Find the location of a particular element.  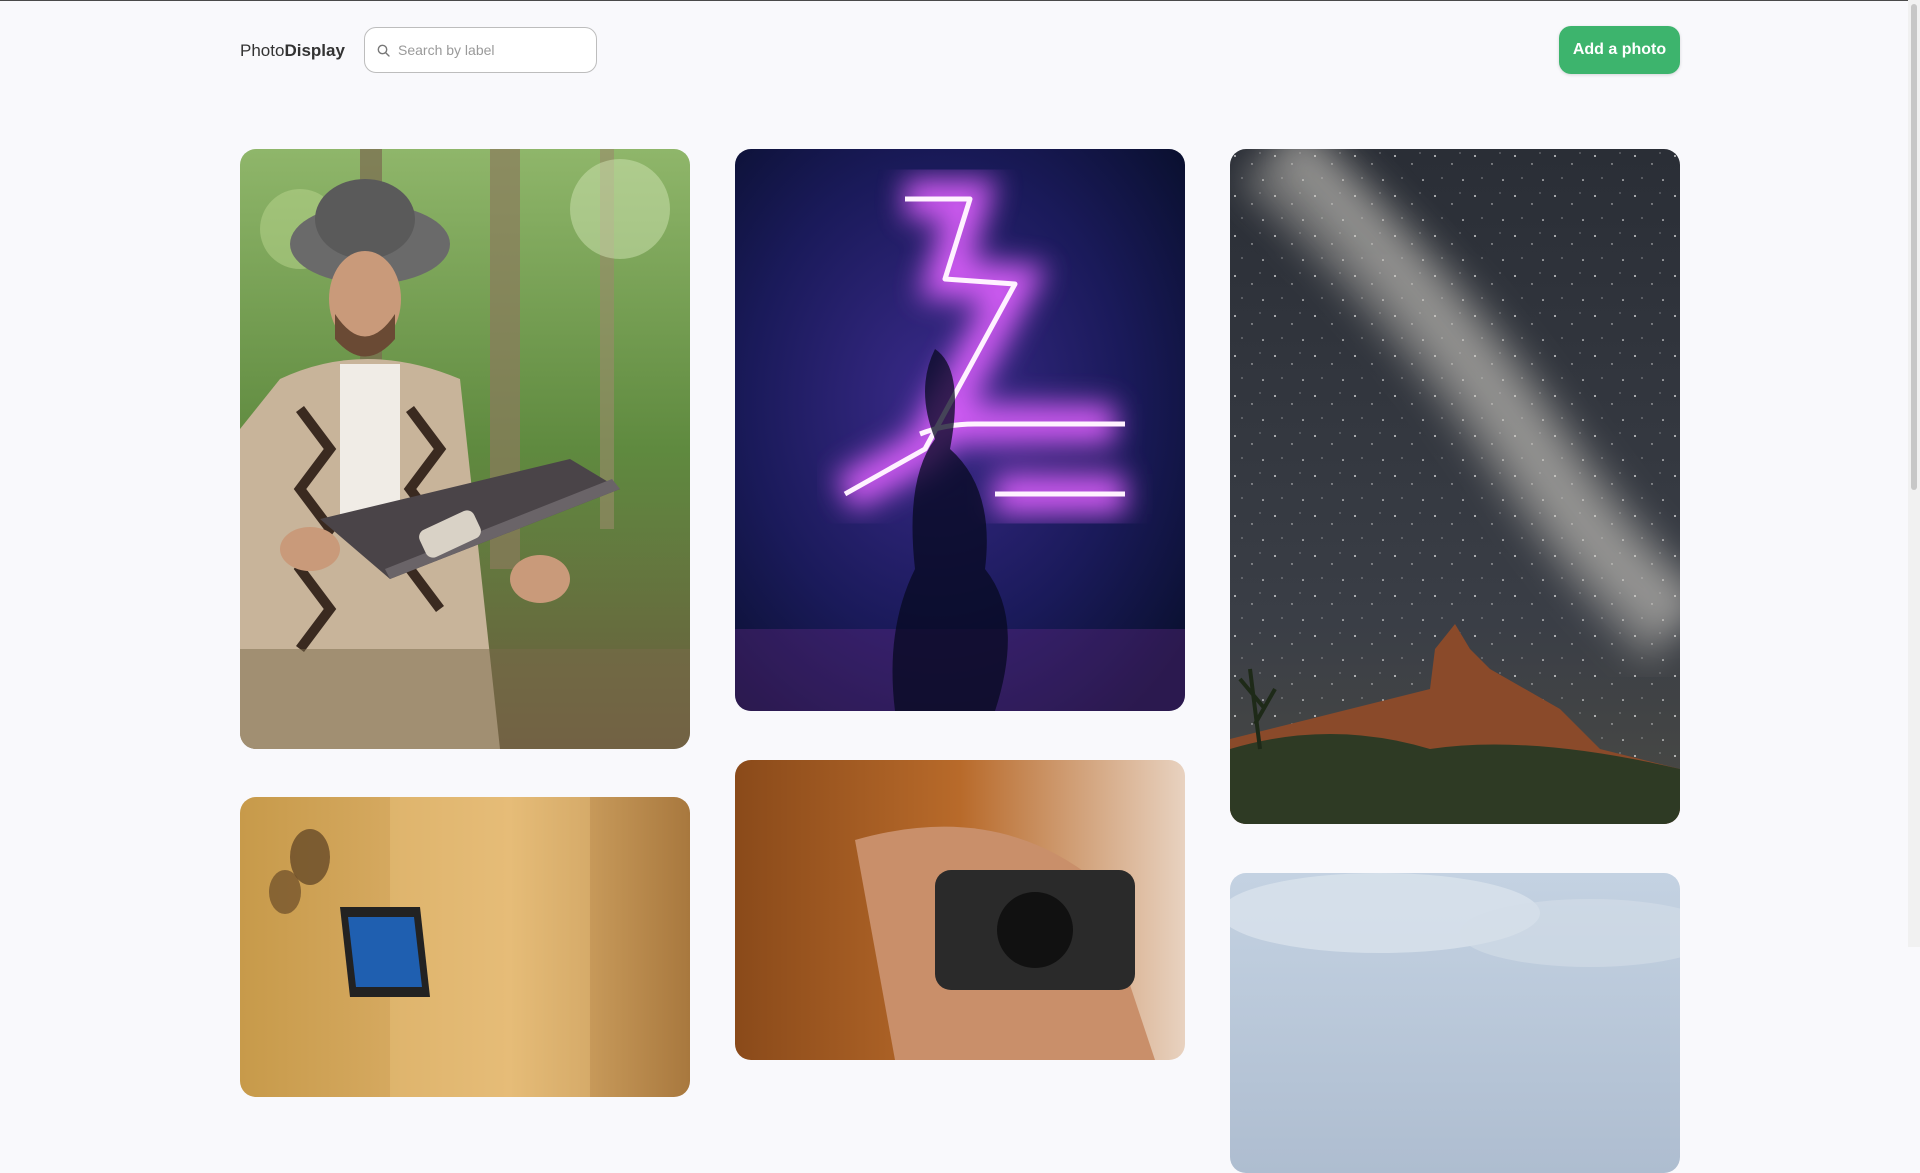

header: PhotoDisplay Add a photo is located at coordinates (960, 50).